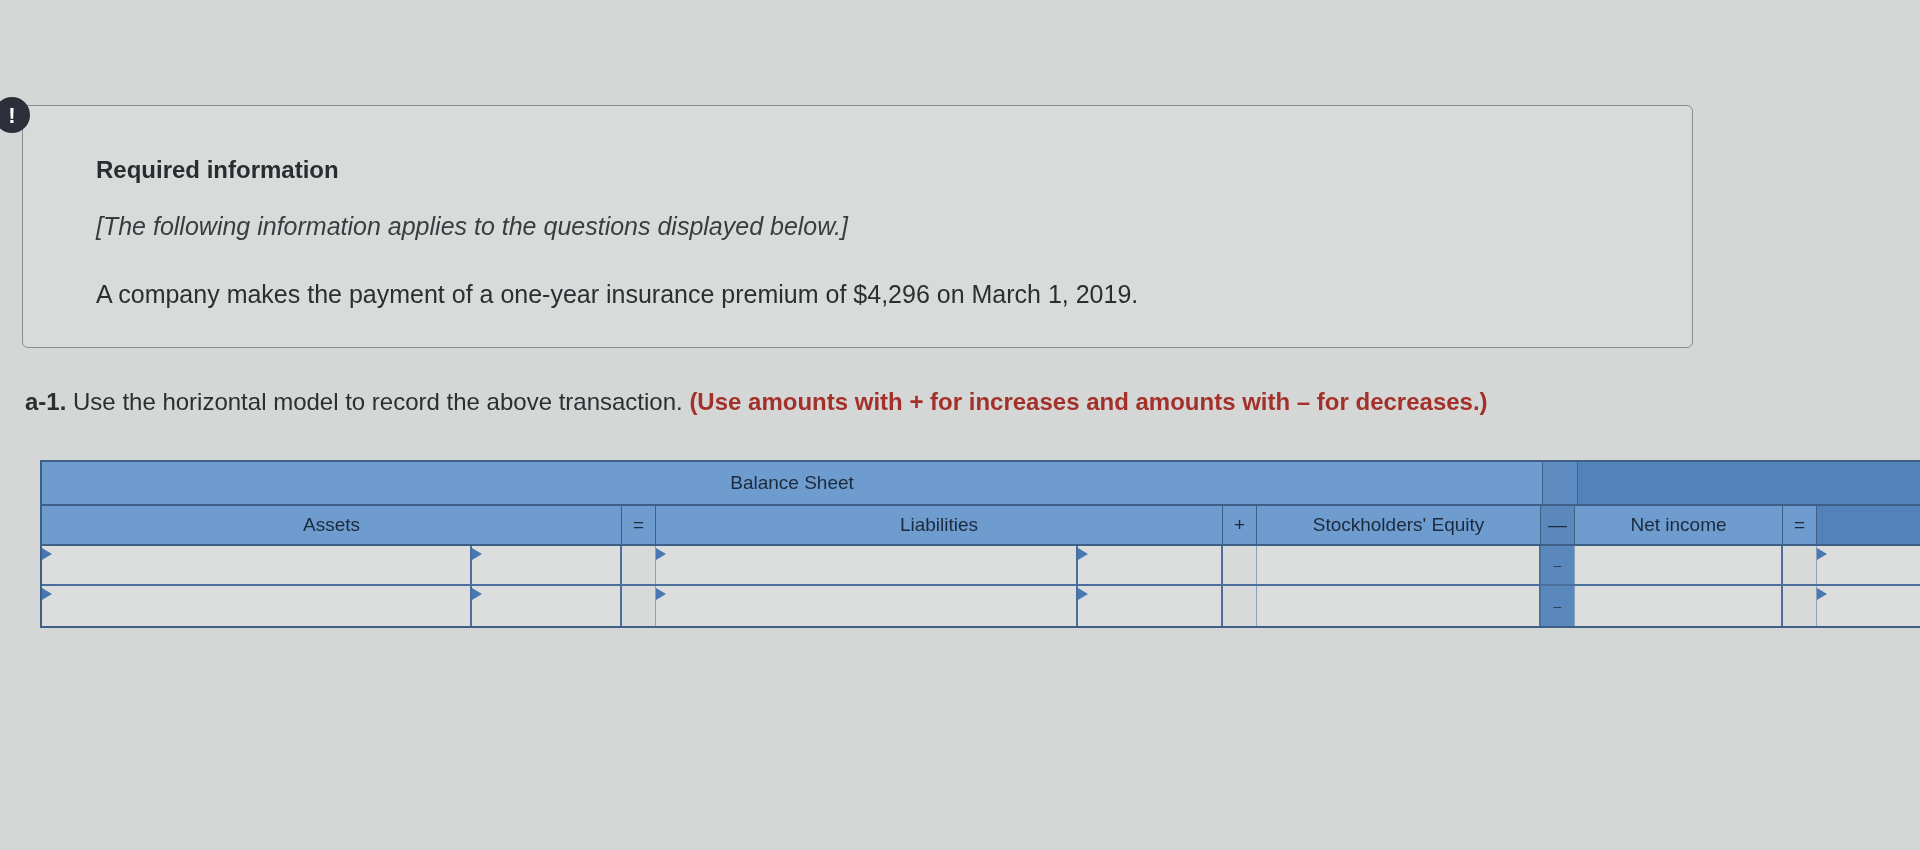 The image size is (1920, 850). Describe the element at coordinates (617, 294) in the screenshot. I see `info-text: A company makes the payment of a one-year insurance premium of $4,296 on March 1, 2019.` at that location.